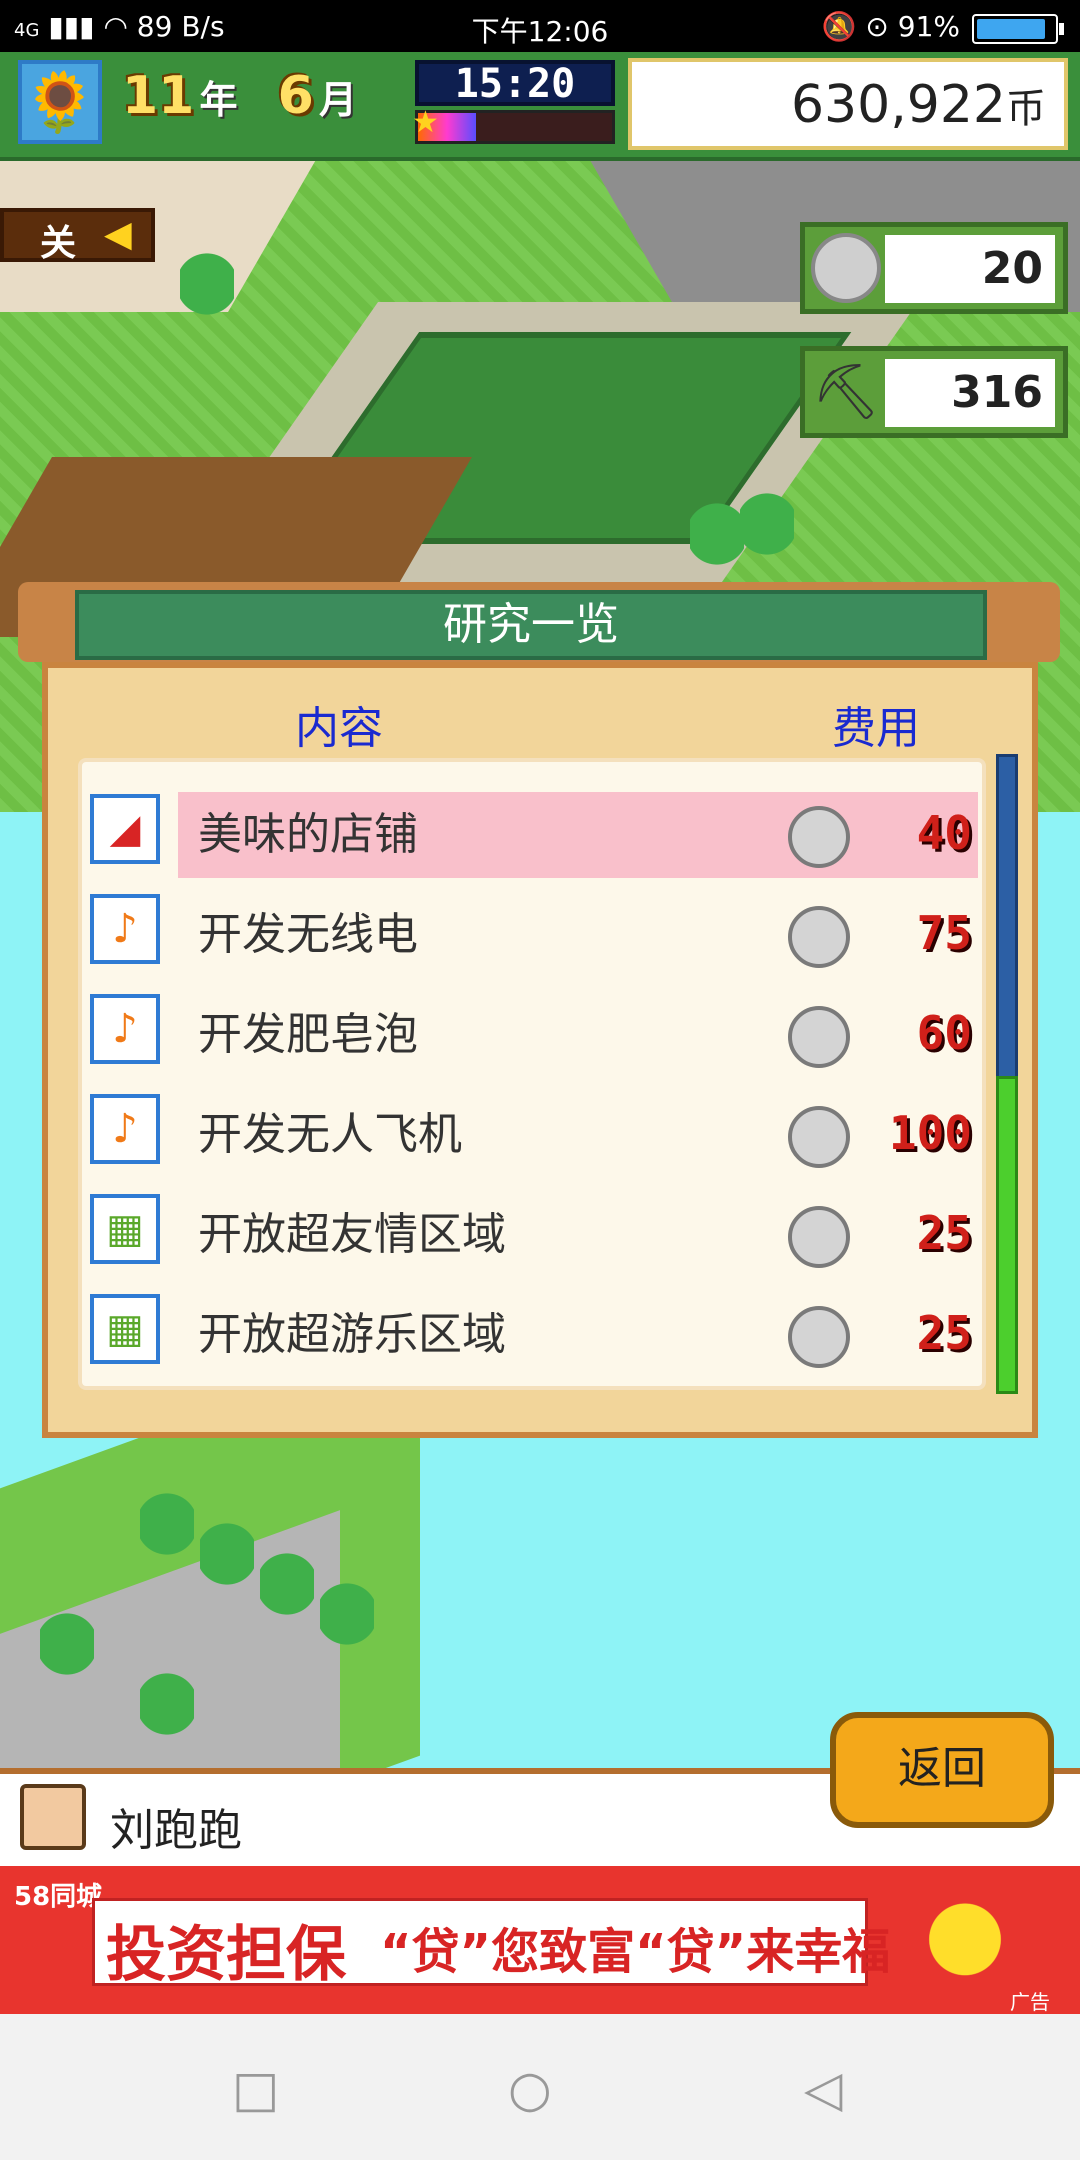  Describe the element at coordinates (928, 26) in the screenshot. I see `battery-percent: 91%` at that location.